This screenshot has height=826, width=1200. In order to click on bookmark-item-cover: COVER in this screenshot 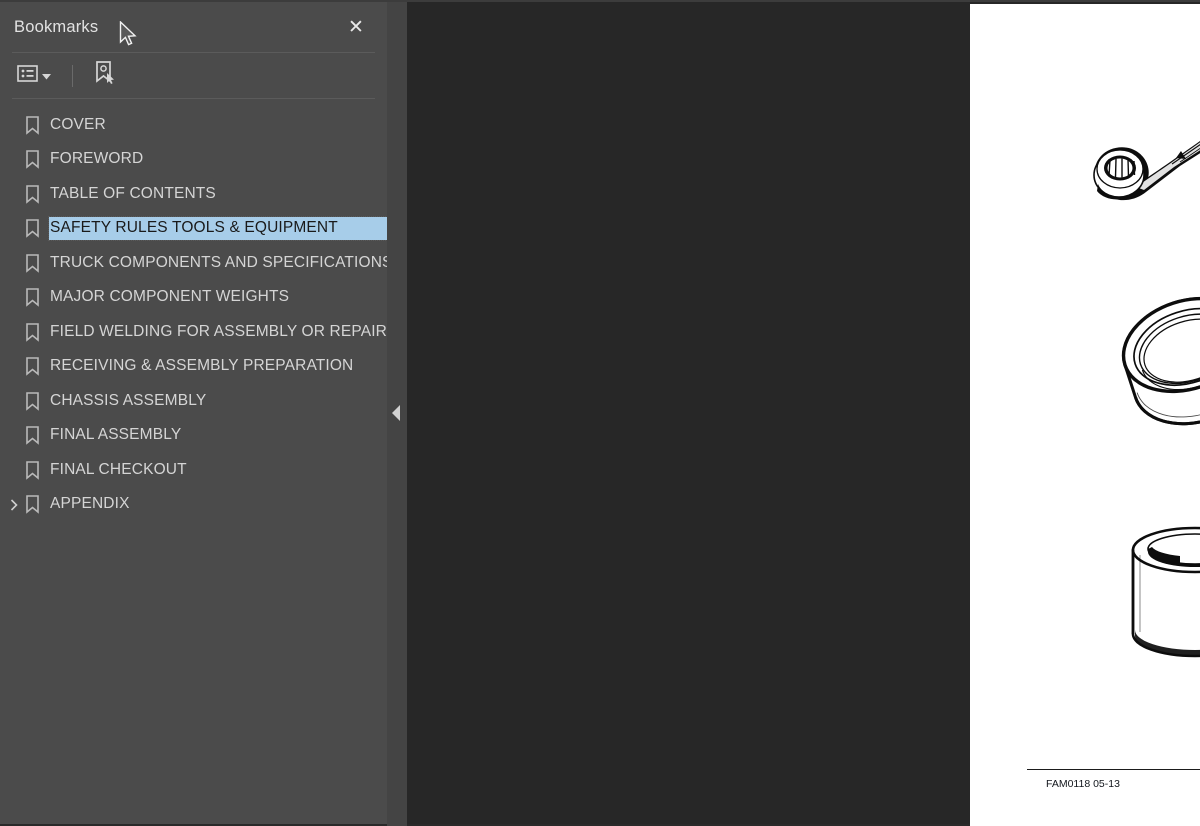, I will do `click(193, 125)`.